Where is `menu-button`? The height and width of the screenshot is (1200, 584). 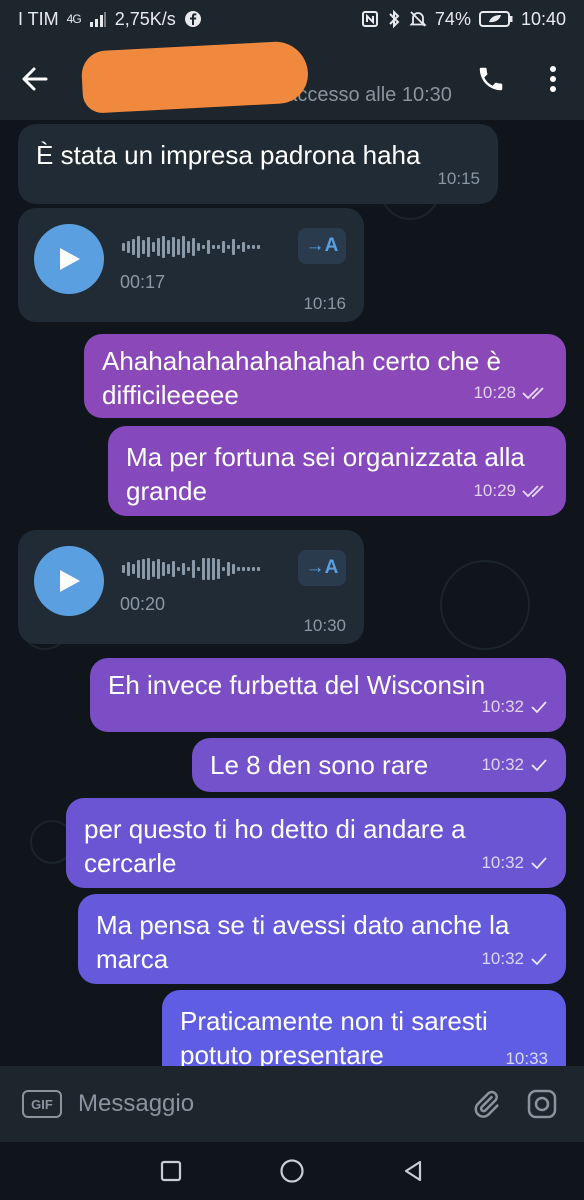
menu-button is located at coordinates (553, 79).